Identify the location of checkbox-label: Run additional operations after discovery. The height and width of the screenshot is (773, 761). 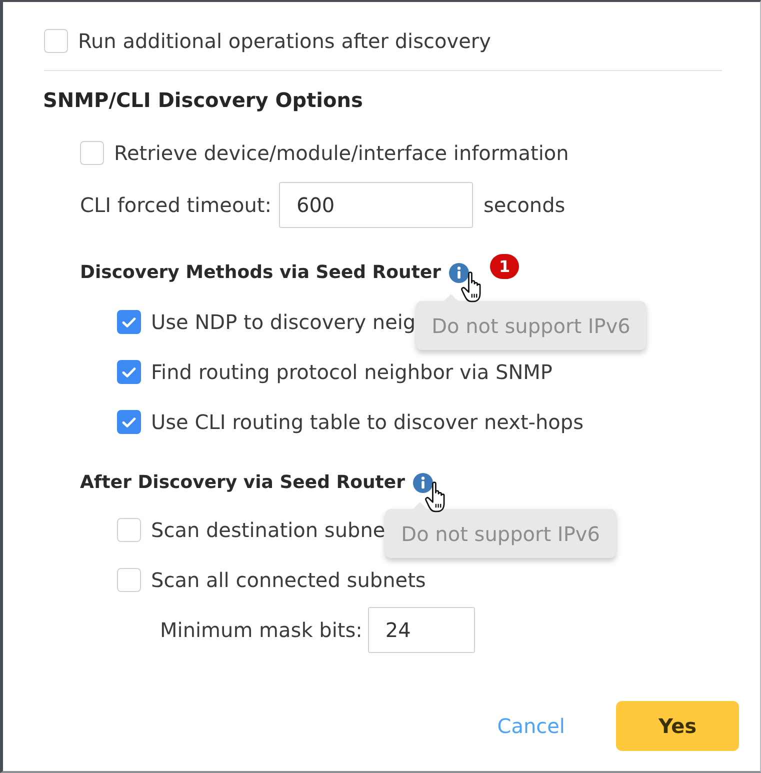
(284, 41).